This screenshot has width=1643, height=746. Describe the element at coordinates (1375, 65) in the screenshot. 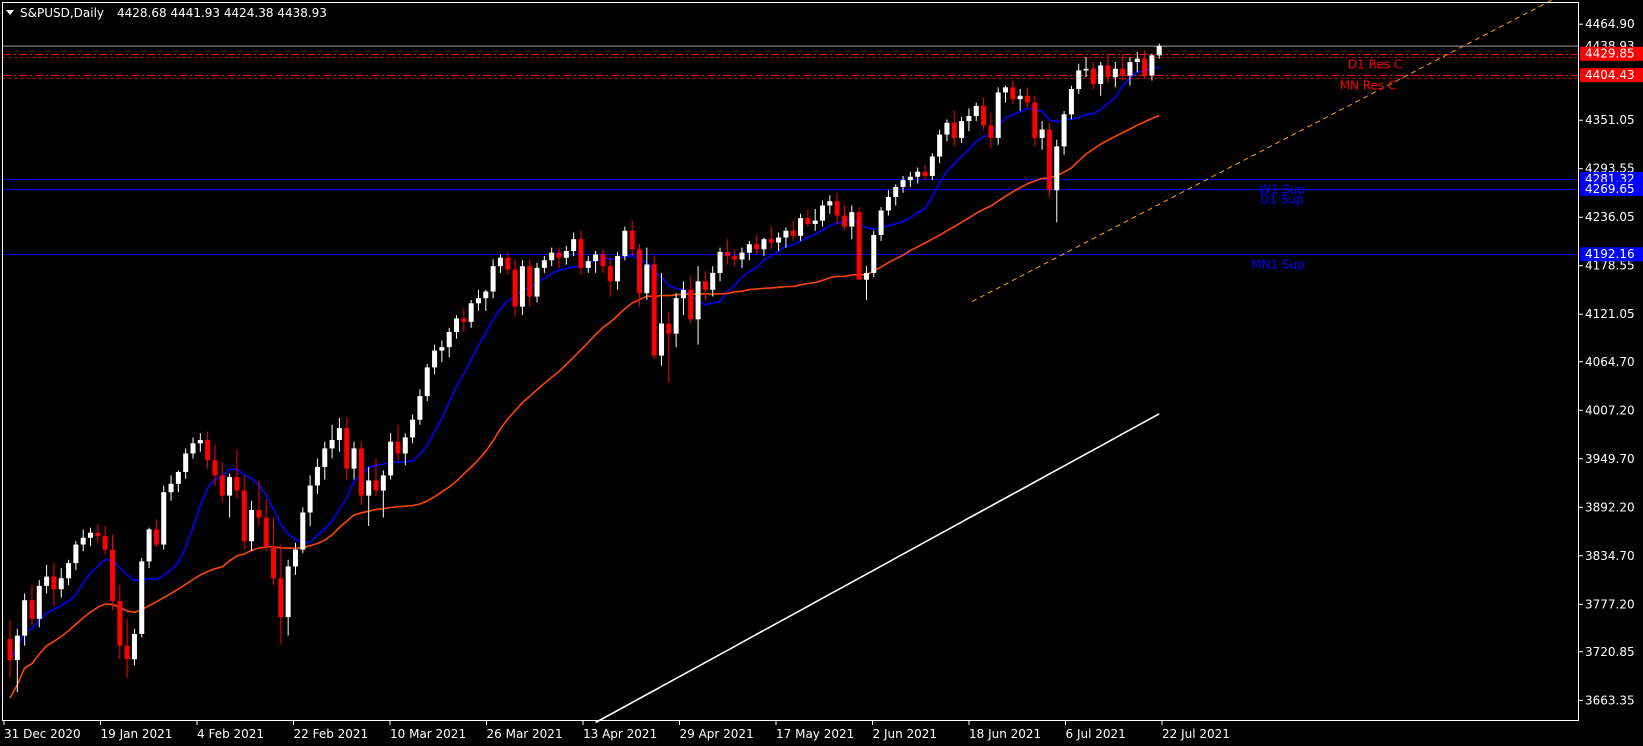

I see `level-label-d1-res-c: D1 Res C` at that location.